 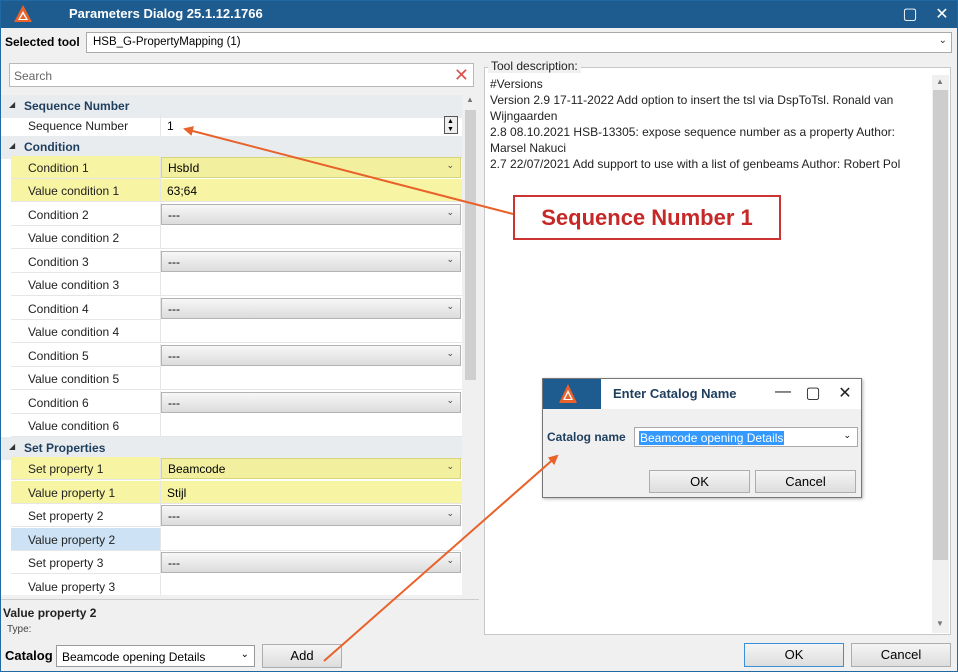 I want to click on row-set-property-1: Set property 1 Beamcode ⌄, so click(x=231, y=468).